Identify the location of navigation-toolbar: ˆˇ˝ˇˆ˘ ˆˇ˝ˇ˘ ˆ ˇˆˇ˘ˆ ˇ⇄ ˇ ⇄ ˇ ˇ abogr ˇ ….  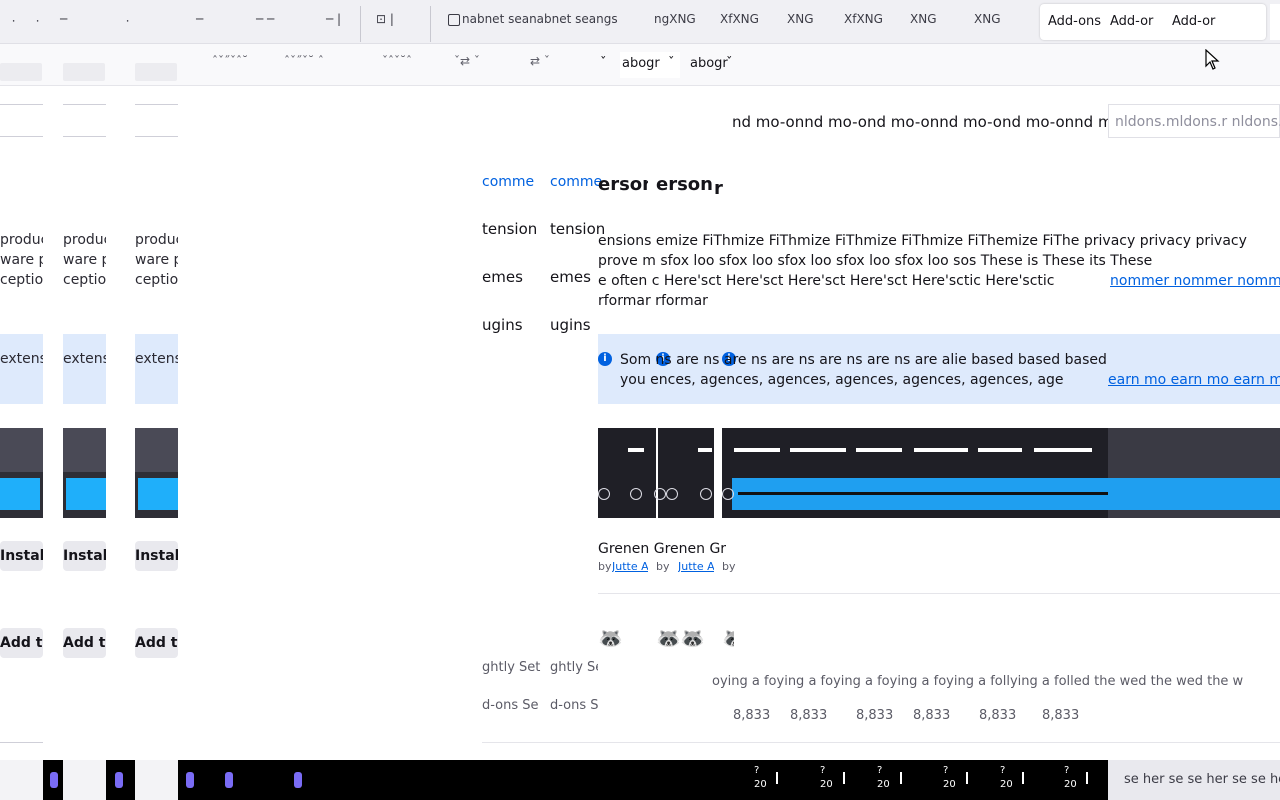
(640, 65).